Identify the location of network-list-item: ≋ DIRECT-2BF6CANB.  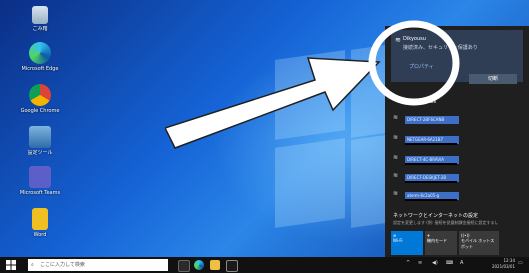
(459, 120).